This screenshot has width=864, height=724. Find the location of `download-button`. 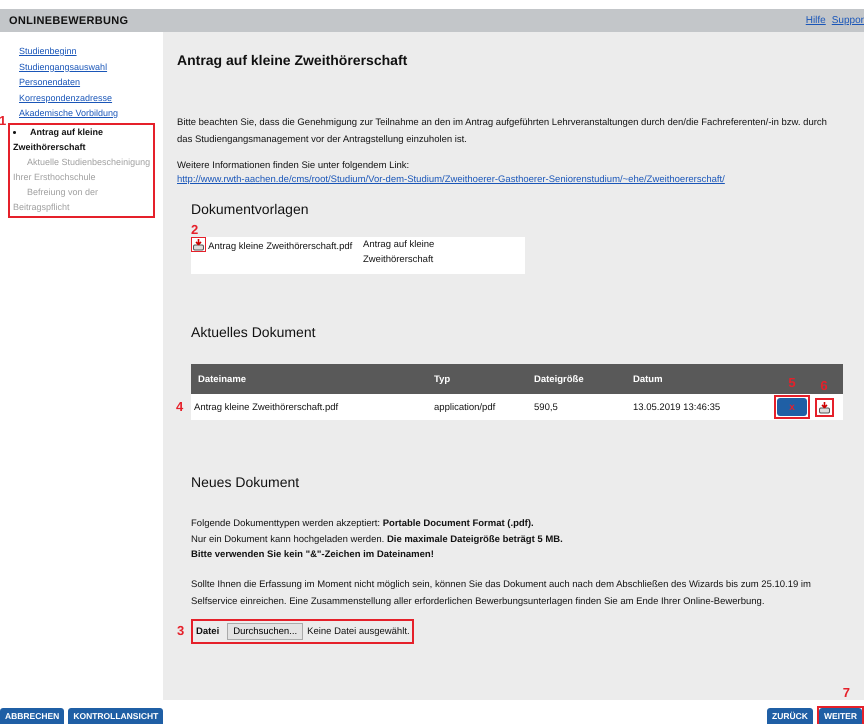

download-button is located at coordinates (824, 407).